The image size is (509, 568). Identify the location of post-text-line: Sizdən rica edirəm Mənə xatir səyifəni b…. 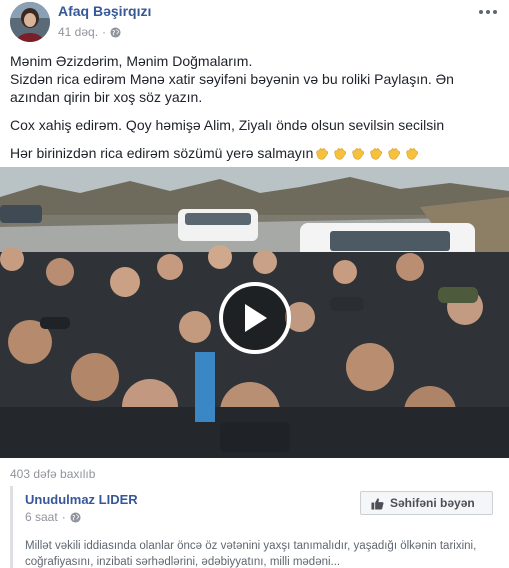
(232, 88).